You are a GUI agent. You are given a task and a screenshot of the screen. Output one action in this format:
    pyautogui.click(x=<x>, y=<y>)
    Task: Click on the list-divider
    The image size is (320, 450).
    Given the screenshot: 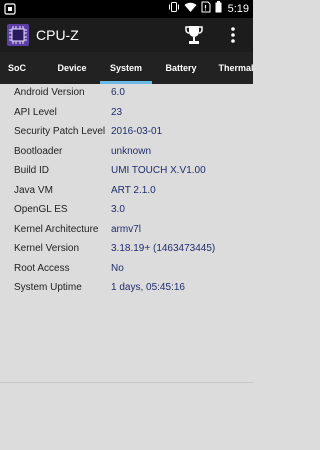 What is the action you would take?
    pyautogui.click(x=126, y=382)
    